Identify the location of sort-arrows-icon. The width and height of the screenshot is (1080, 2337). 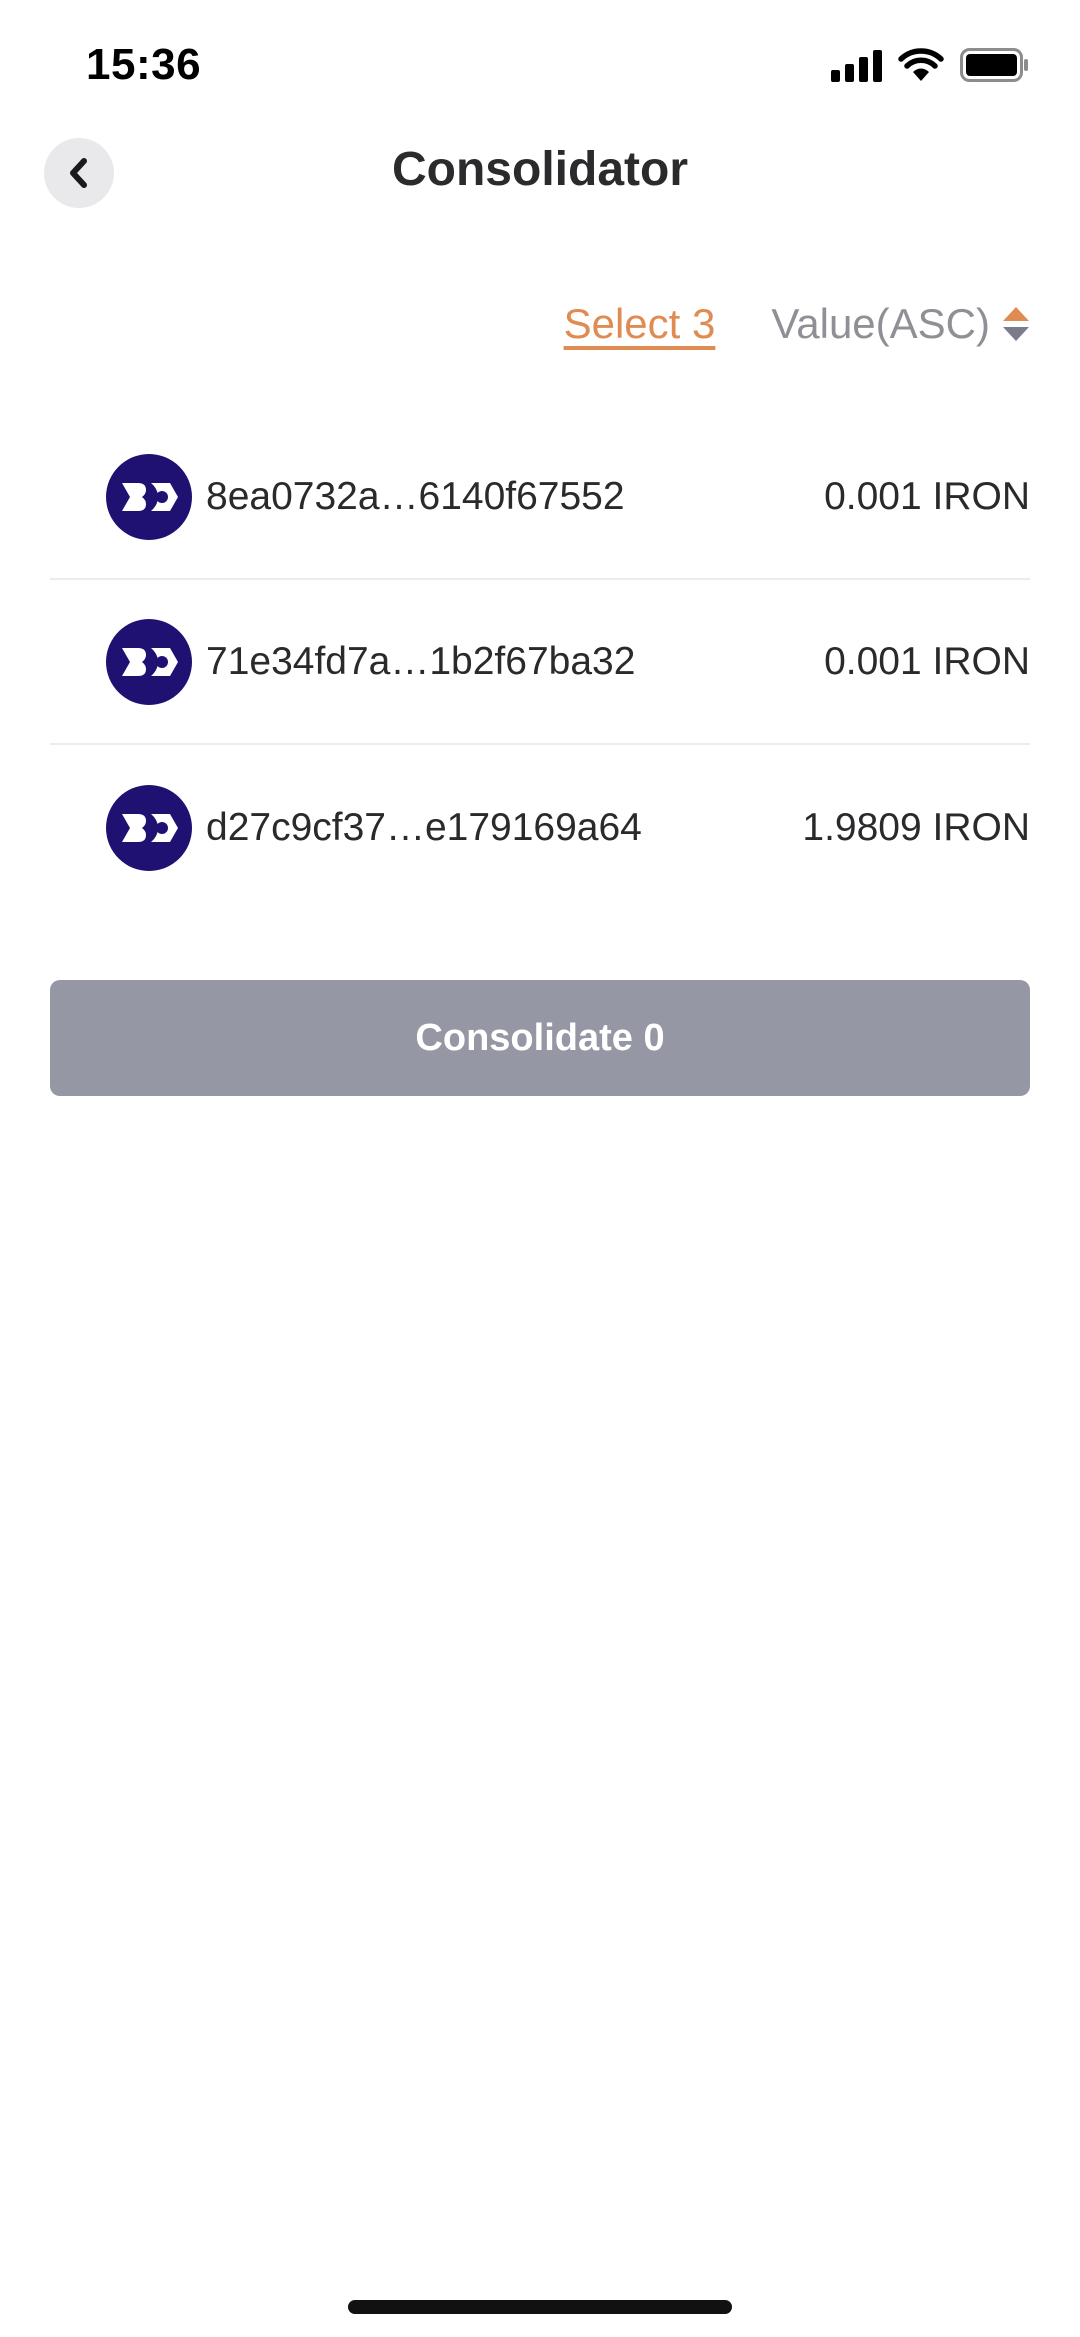
(1016, 324).